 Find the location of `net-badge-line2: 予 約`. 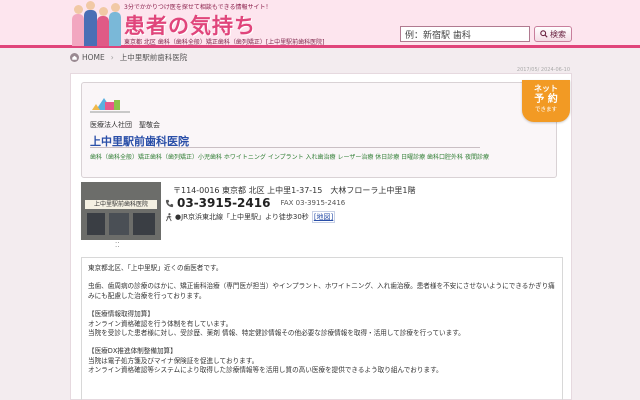

net-badge-line2: 予 約 is located at coordinates (546, 99).